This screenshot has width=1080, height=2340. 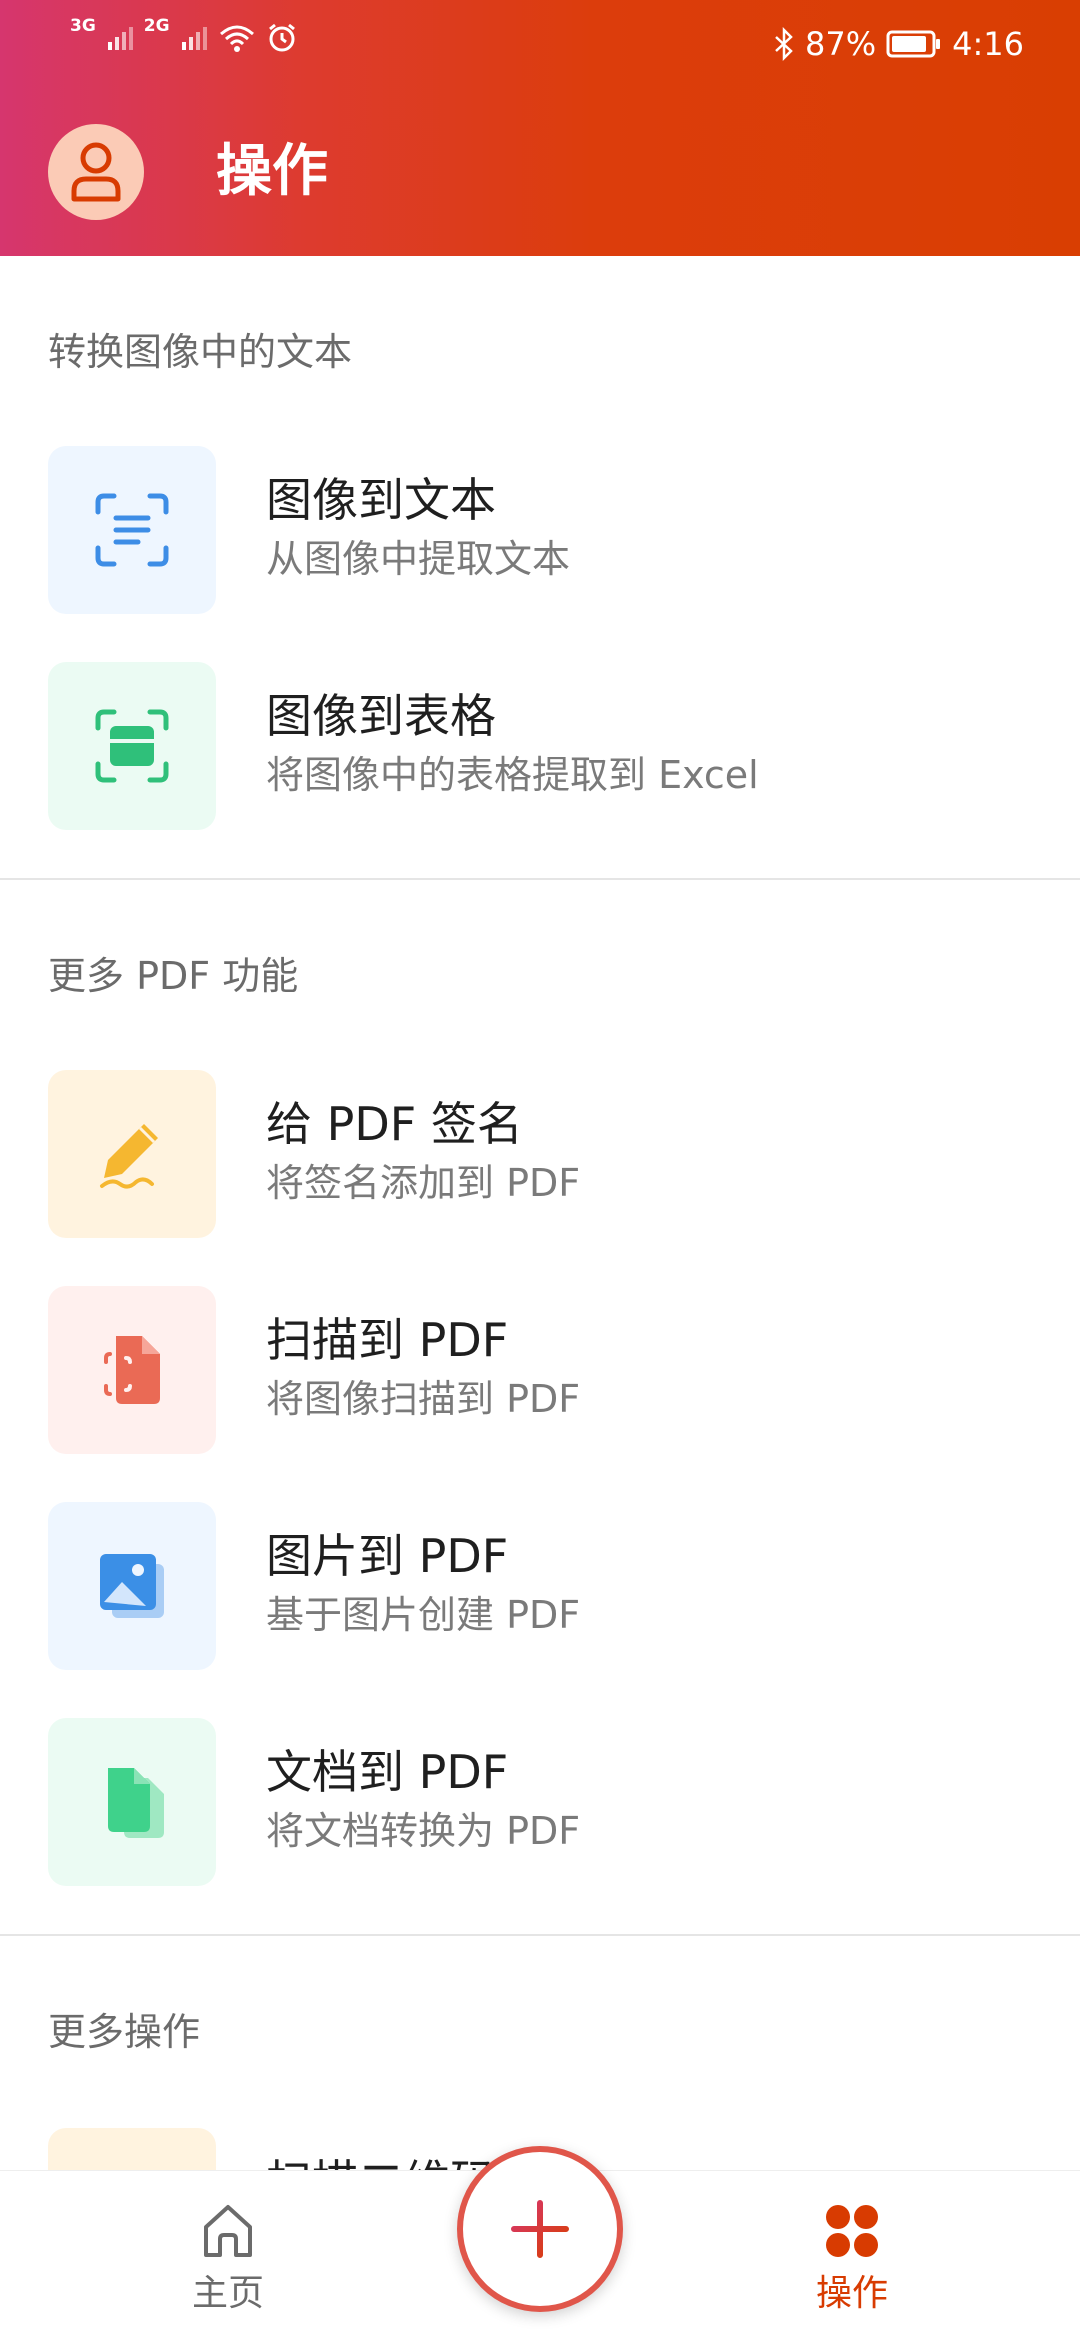 I want to click on network-type-2: 2G, so click(x=156, y=26).